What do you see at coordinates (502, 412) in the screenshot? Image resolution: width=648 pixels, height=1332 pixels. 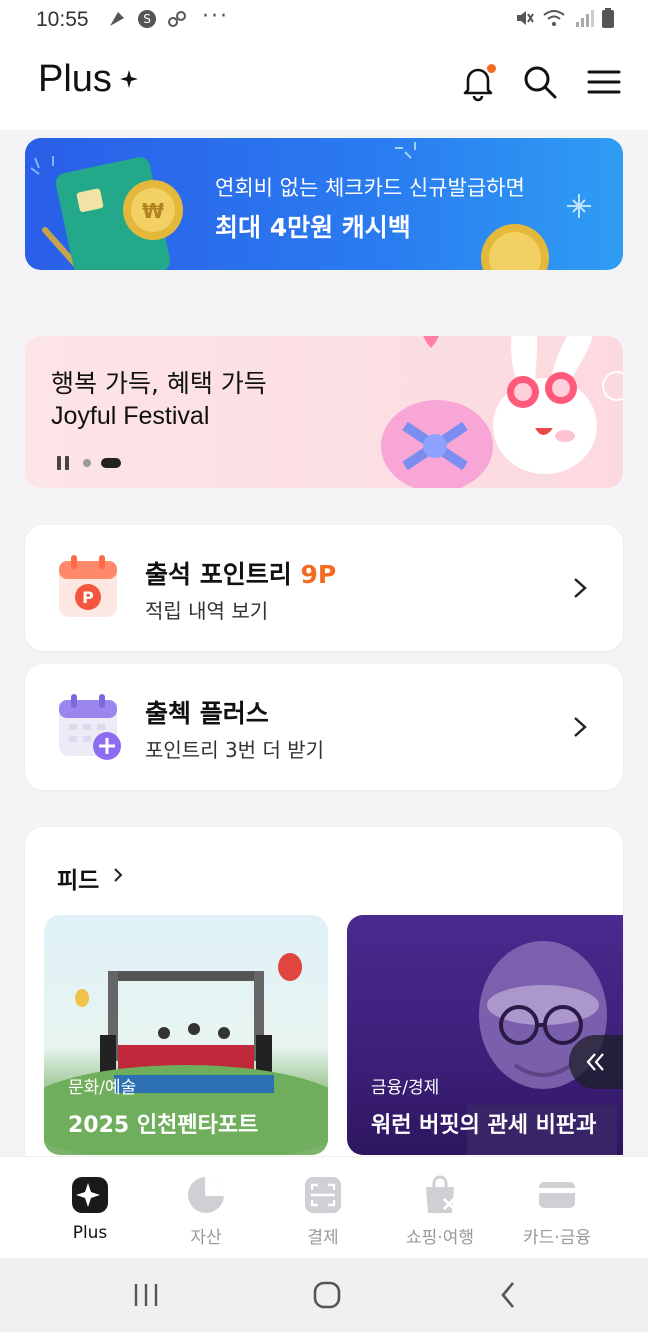 I see `bunny-mascot-illustration` at bounding box center [502, 412].